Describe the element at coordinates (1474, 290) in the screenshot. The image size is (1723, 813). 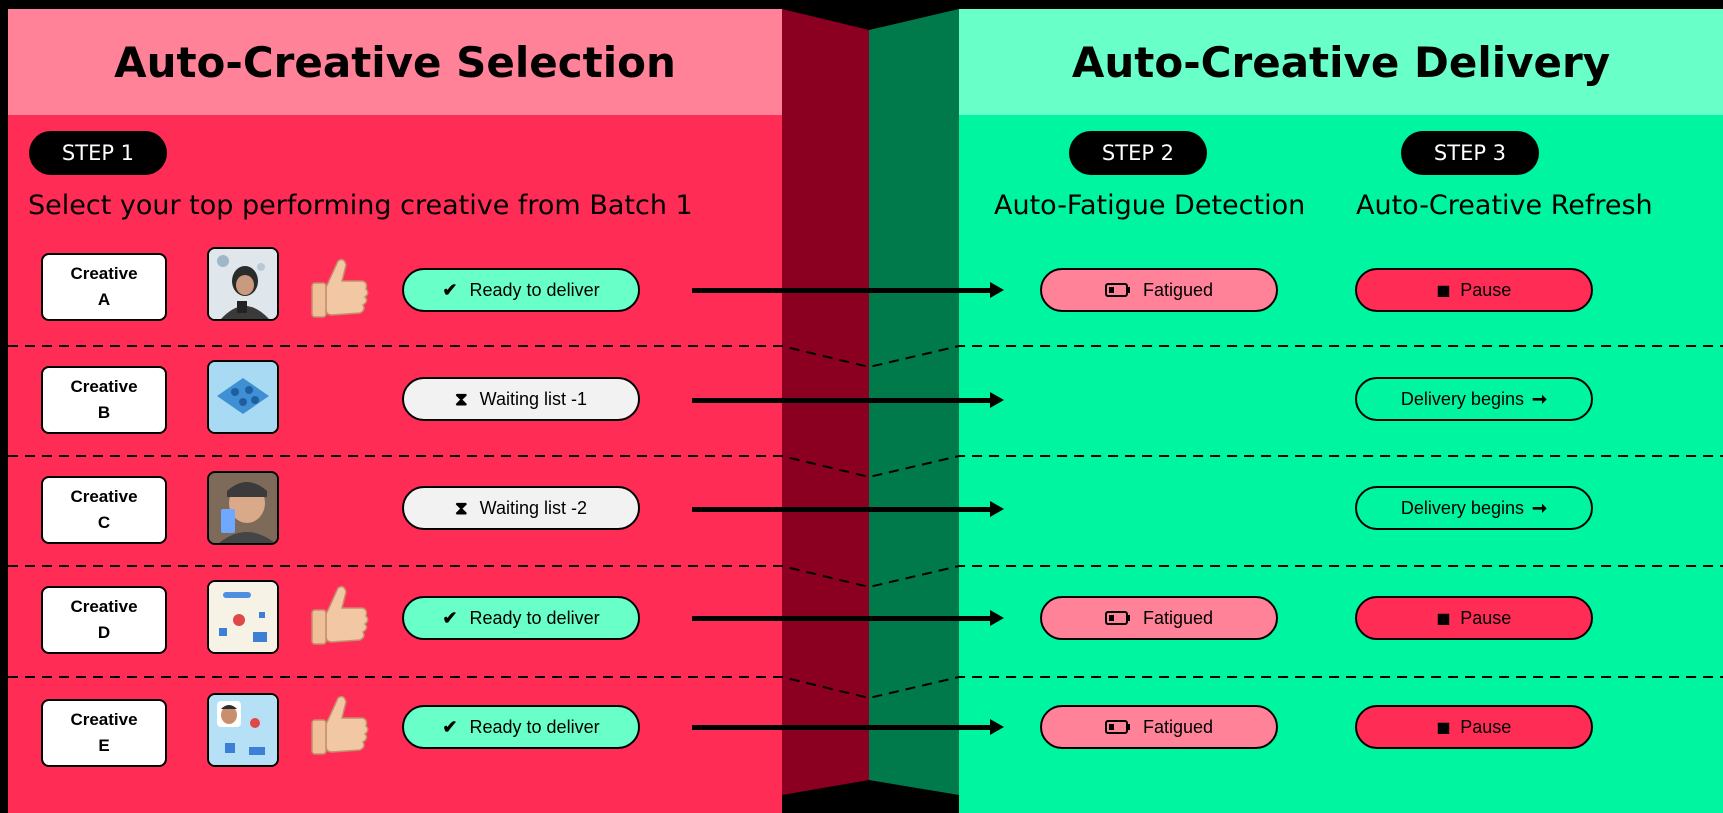
I see `pause-a: ▮▮ Pause` at that location.